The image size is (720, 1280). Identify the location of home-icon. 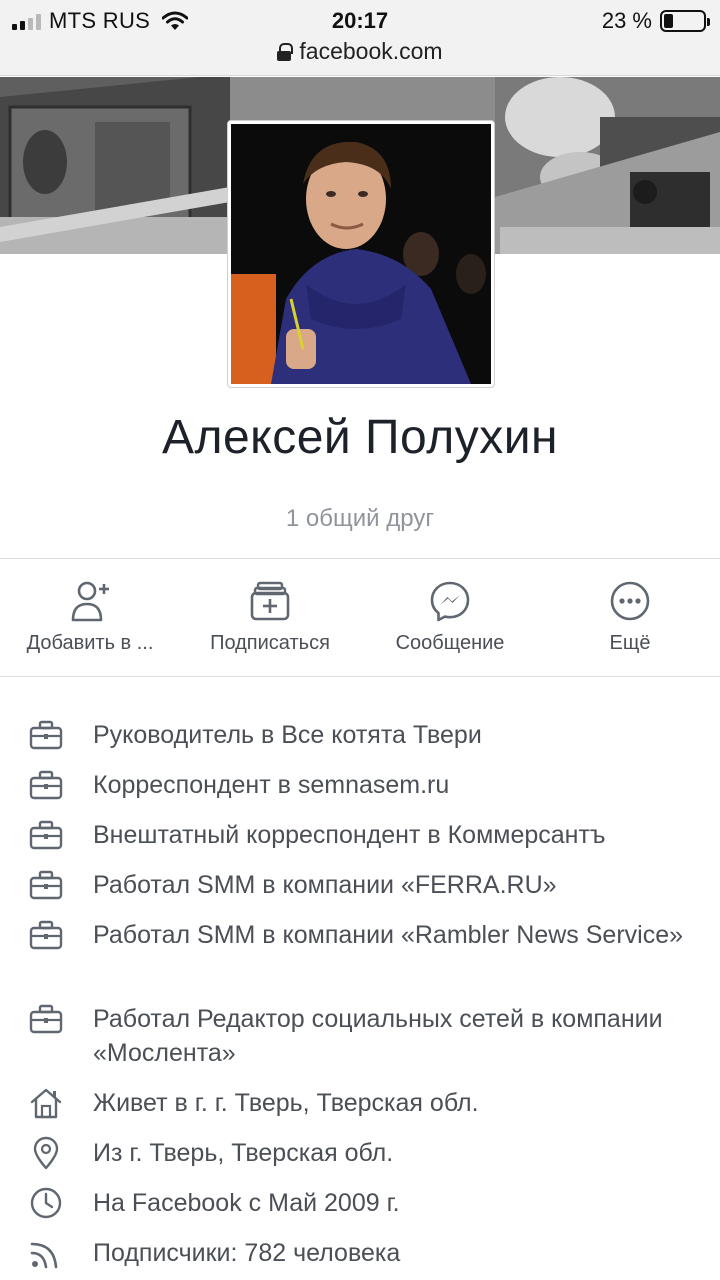
(46, 1103).